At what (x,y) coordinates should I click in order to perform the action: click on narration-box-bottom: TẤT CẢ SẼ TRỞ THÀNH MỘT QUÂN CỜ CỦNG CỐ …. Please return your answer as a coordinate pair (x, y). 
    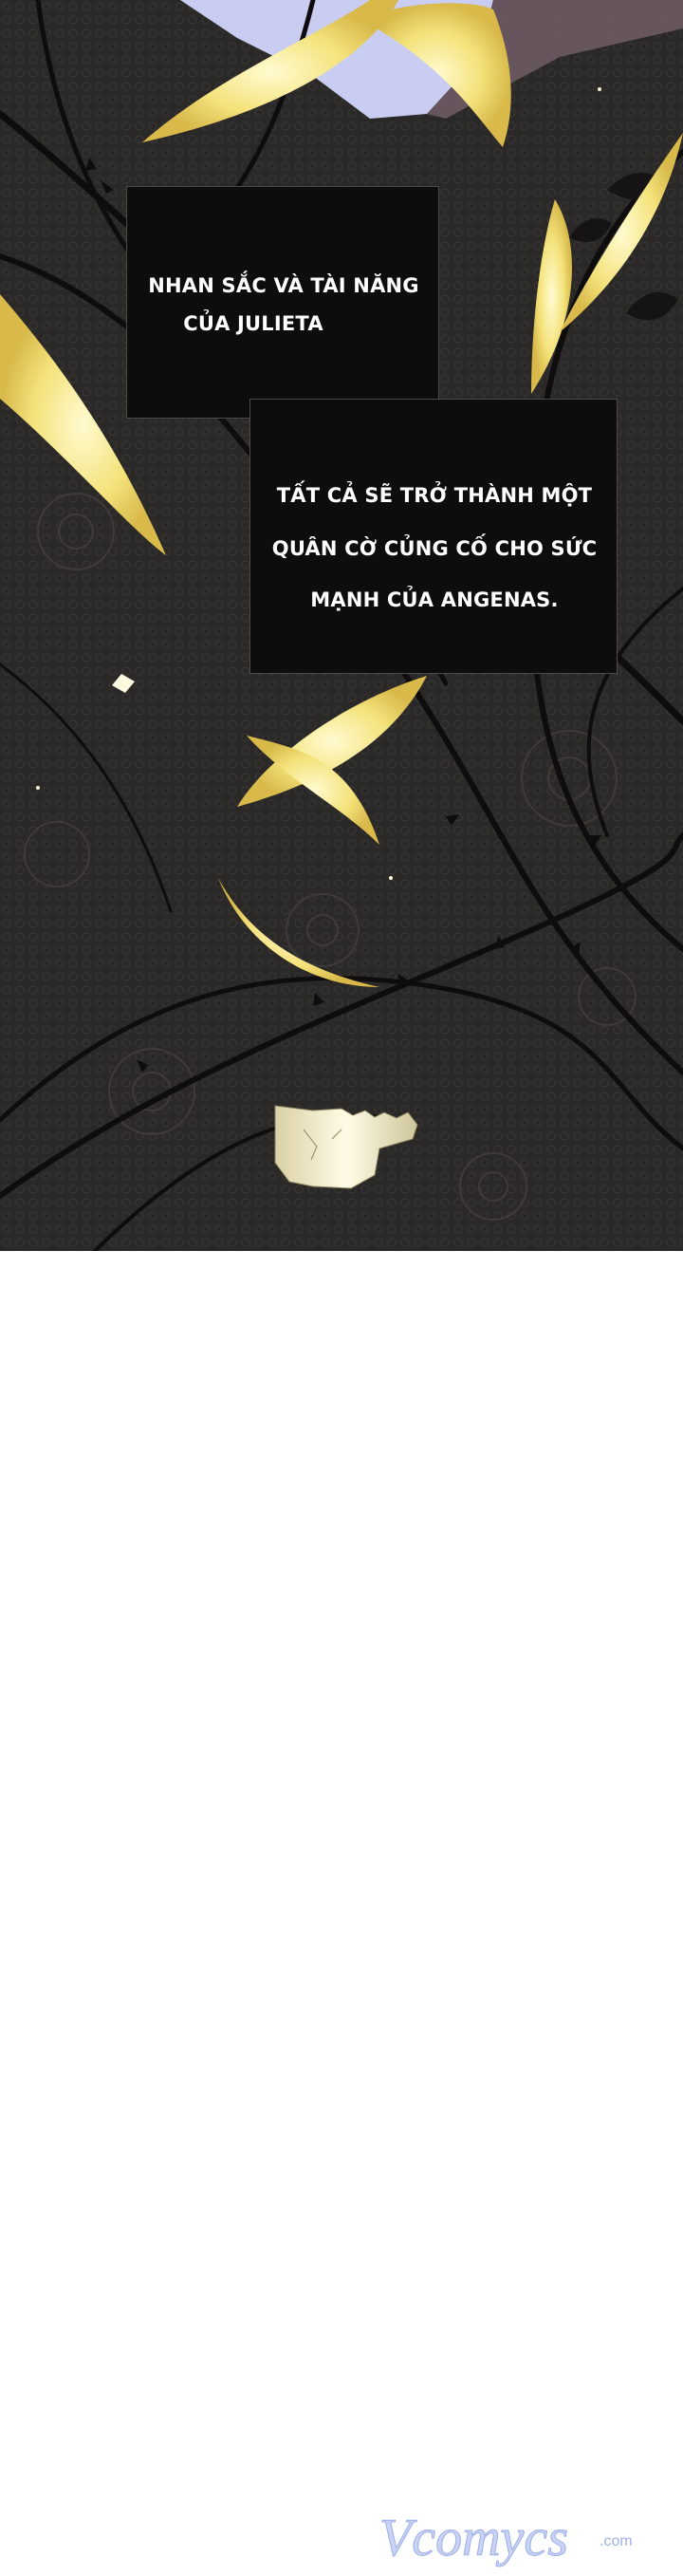
    Looking at the image, I should click on (433, 536).